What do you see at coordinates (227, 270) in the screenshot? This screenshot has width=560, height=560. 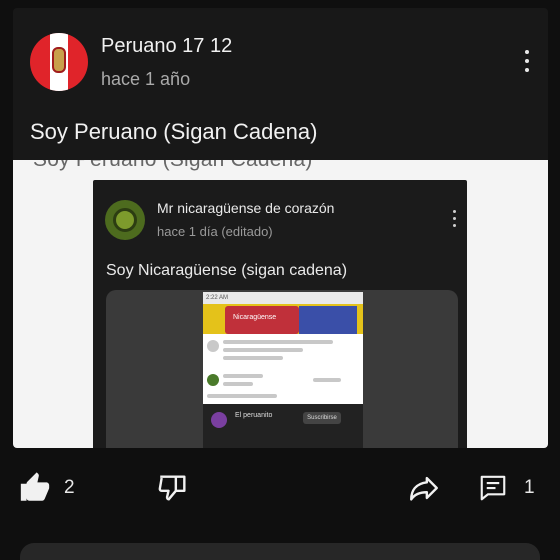 I see `inner-post-text: Soy Nicaragüense (sigan cadena)` at bounding box center [227, 270].